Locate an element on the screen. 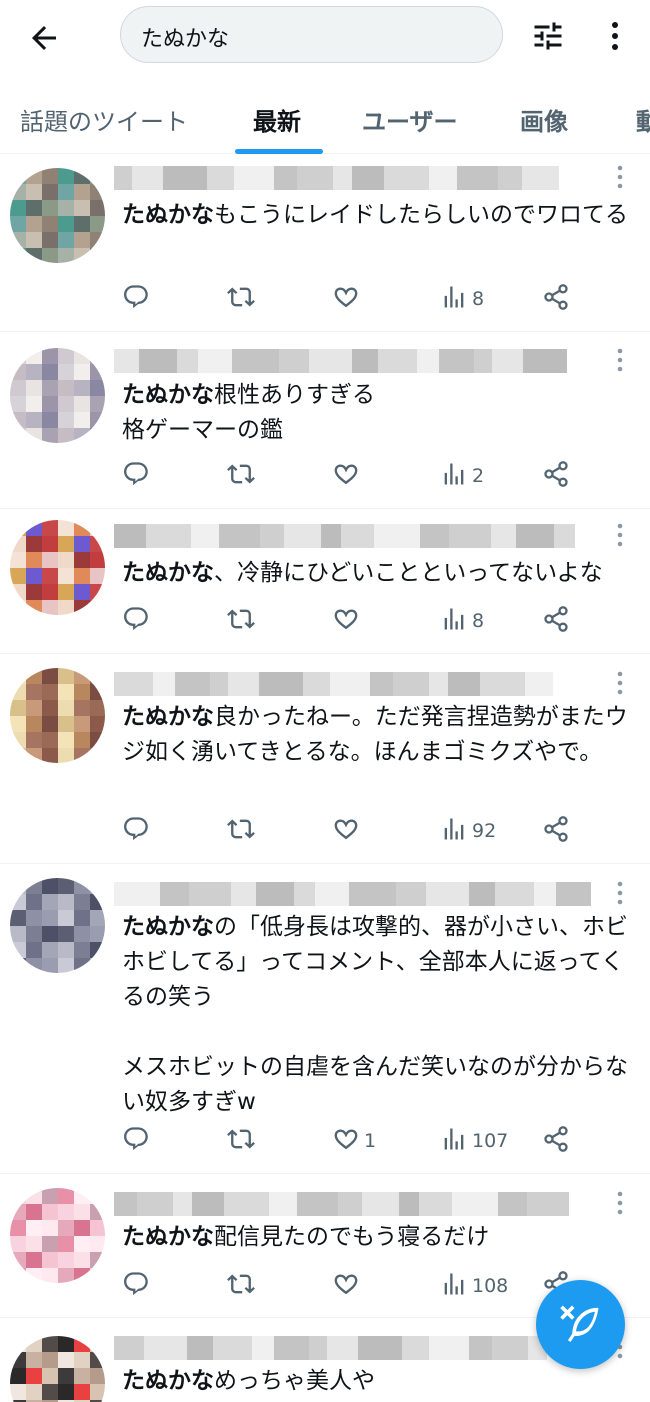 The width and height of the screenshot is (650, 1402). views-button: 92 is located at coordinates (468, 831).